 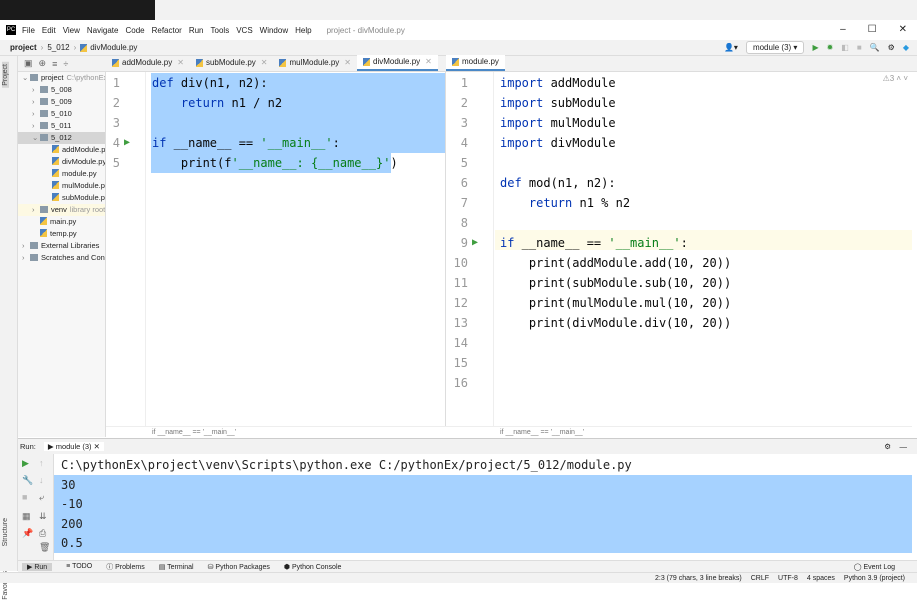 I want to click on menu-tools: Tools, so click(x=220, y=30).